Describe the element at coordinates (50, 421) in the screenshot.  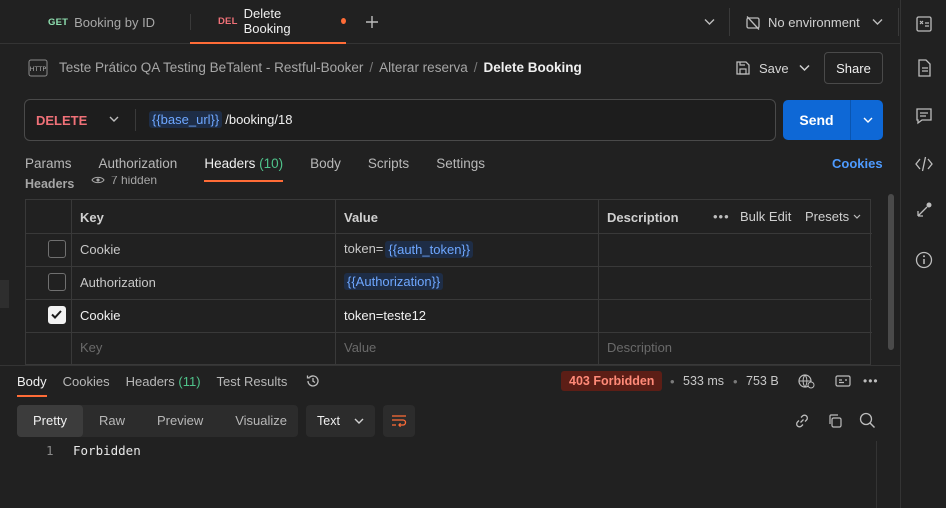
I see `view-pretty: Pretty` at that location.